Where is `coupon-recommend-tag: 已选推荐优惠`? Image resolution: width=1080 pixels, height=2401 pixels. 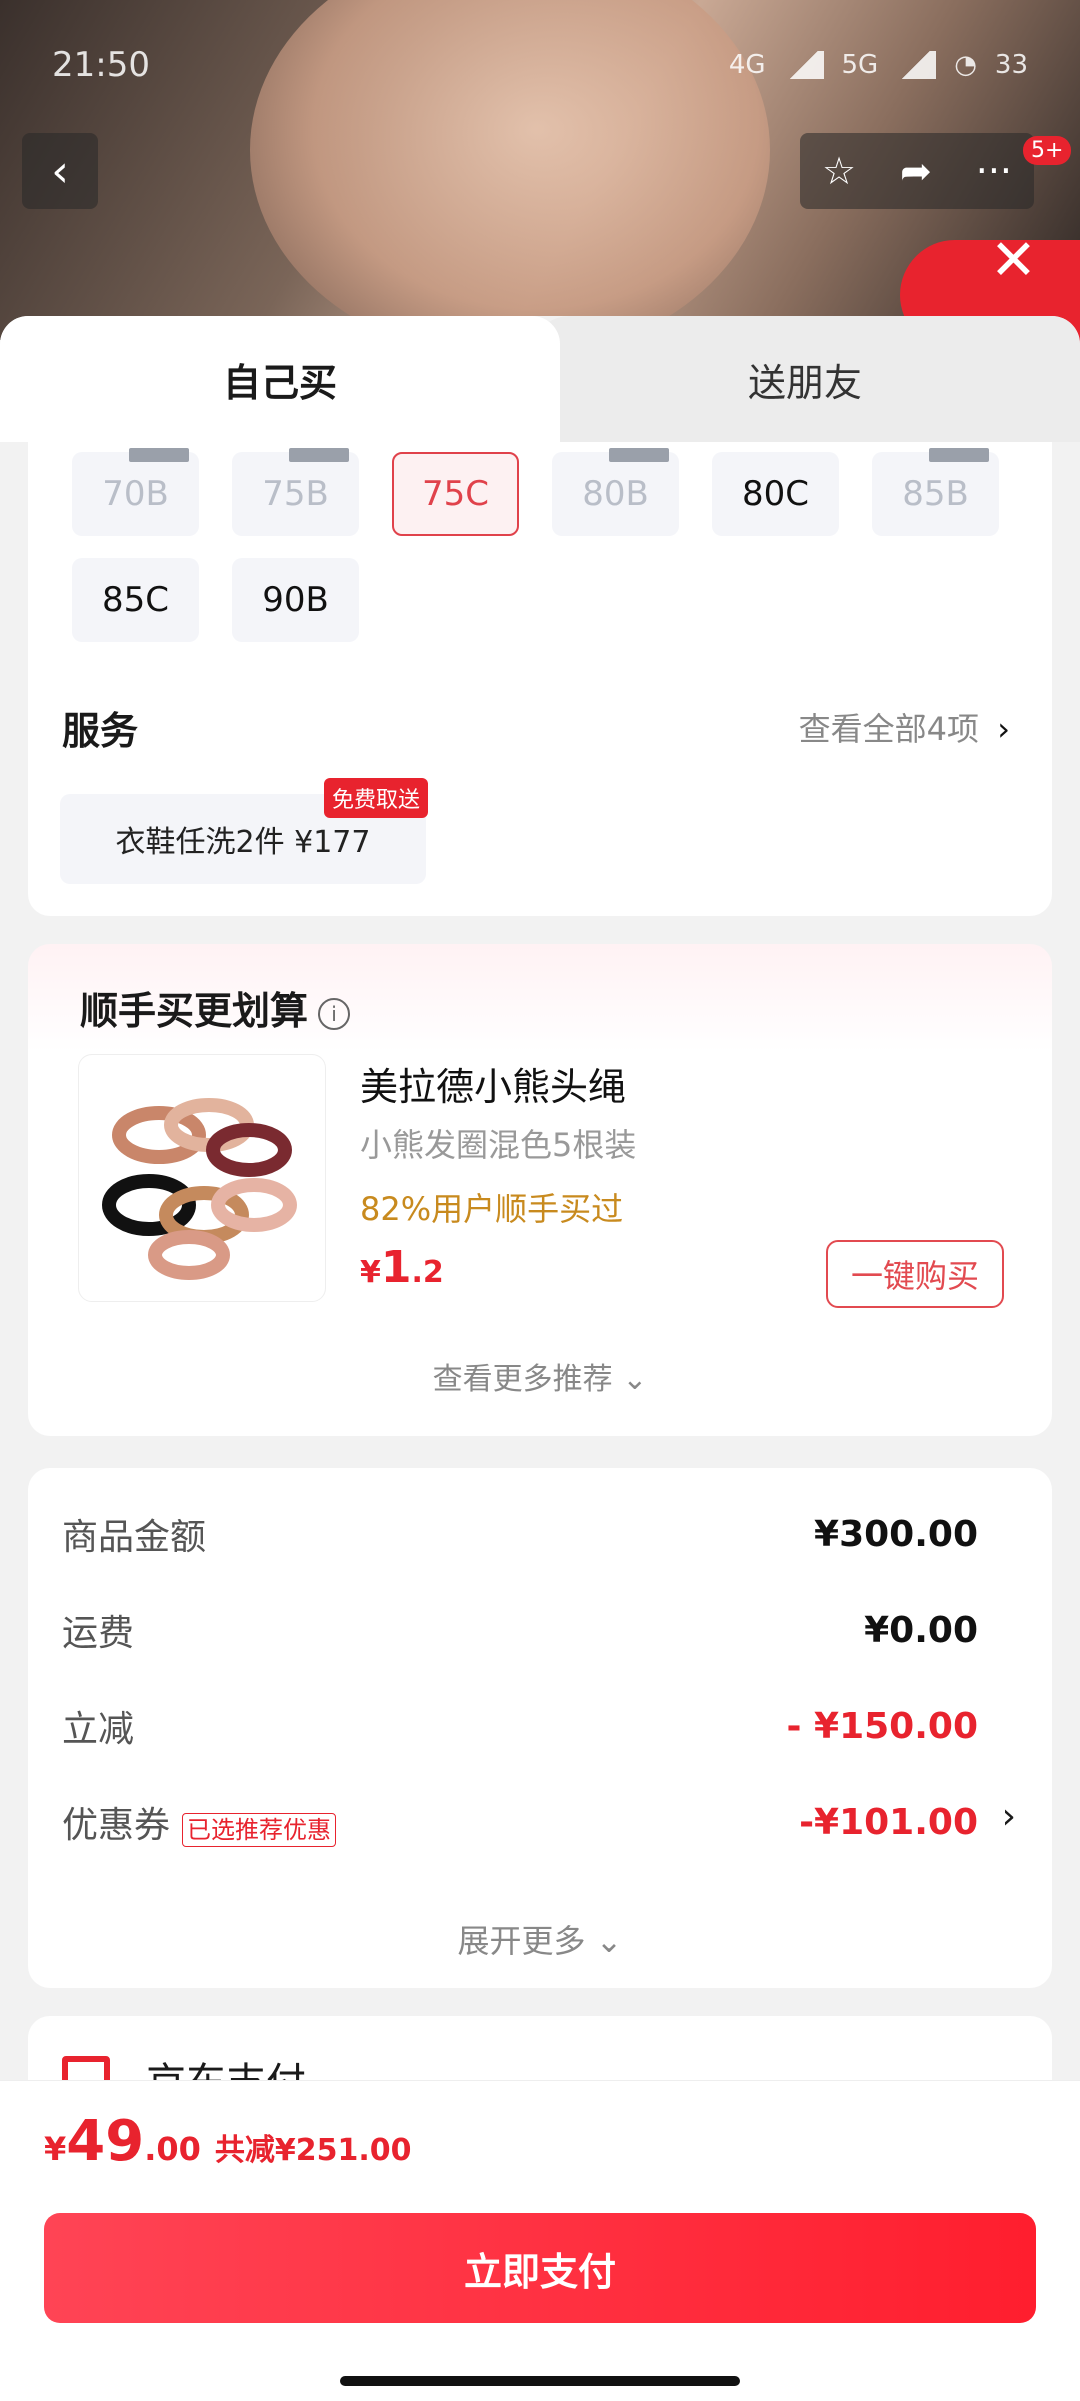
coupon-recommend-tag: 已选推荐优惠 is located at coordinates (259, 1829).